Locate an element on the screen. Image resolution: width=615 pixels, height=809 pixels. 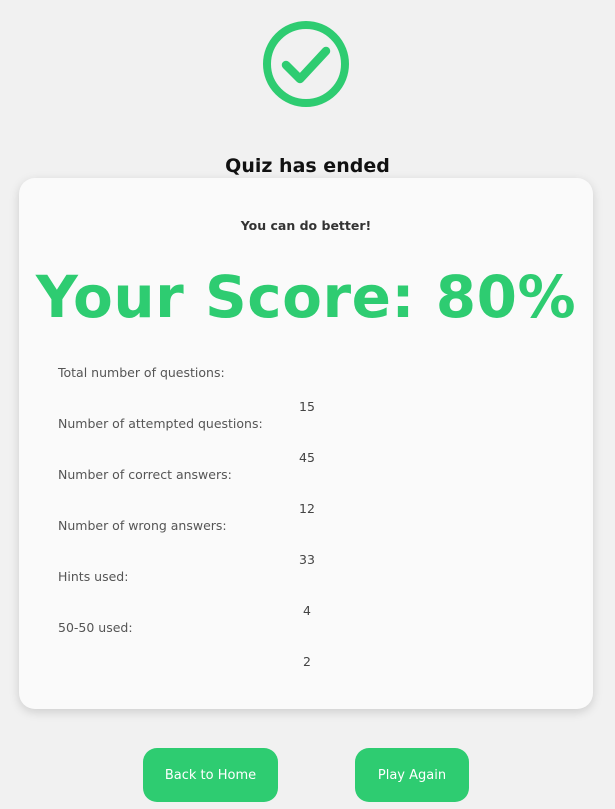
stat-value-hints-used: 4 is located at coordinates (307, 610).